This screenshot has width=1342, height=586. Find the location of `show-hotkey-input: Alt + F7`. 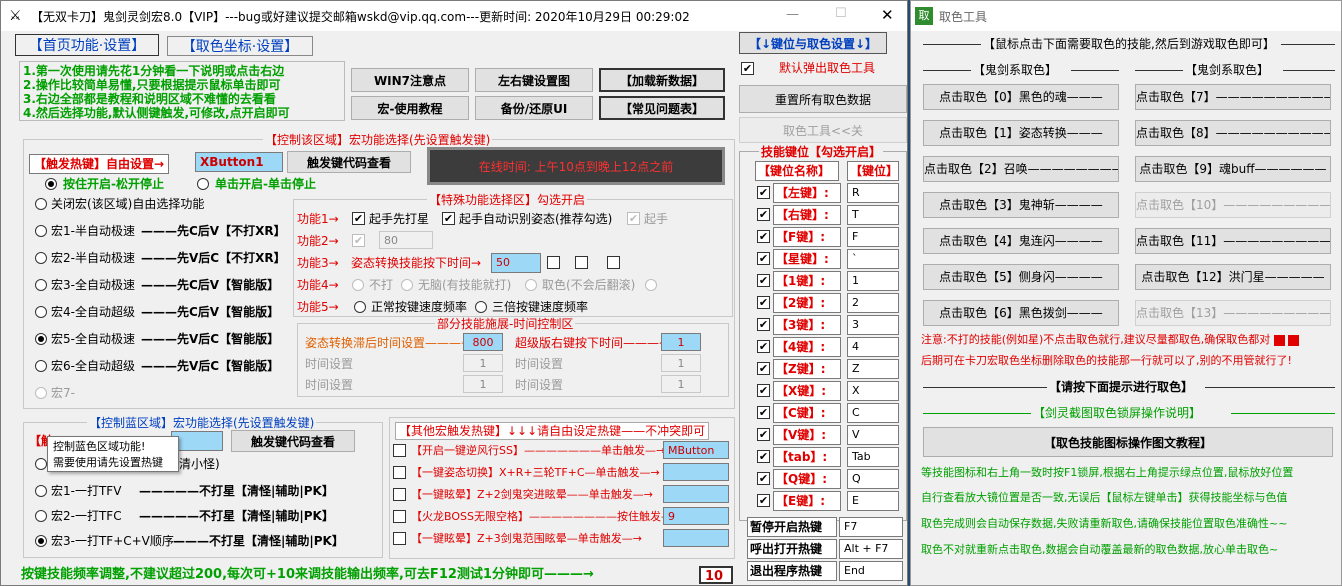

show-hotkey-input: Alt + F7 is located at coordinates (871, 549).